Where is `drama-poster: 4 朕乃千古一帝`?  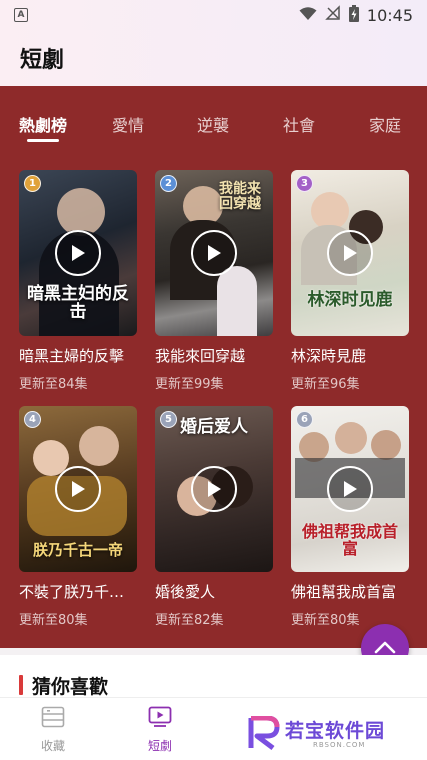 drama-poster: 4 朕乃千古一帝 is located at coordinates (78, 489).